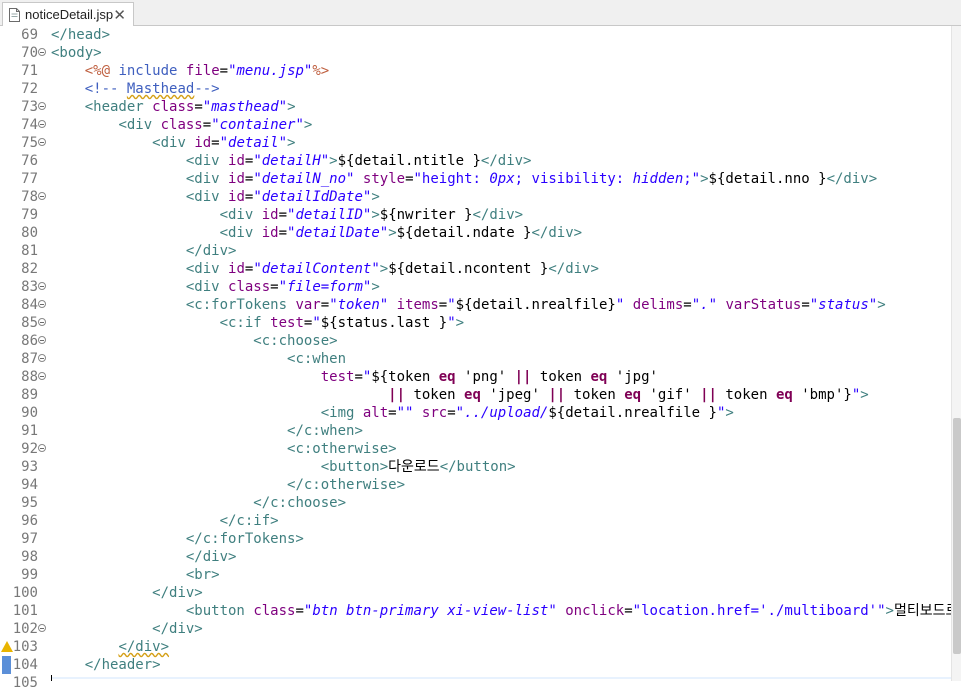 The height and width of the screenshot is (692, 961). I want to click on code-line: 83 <div class="file=form">, so click(475, 287).